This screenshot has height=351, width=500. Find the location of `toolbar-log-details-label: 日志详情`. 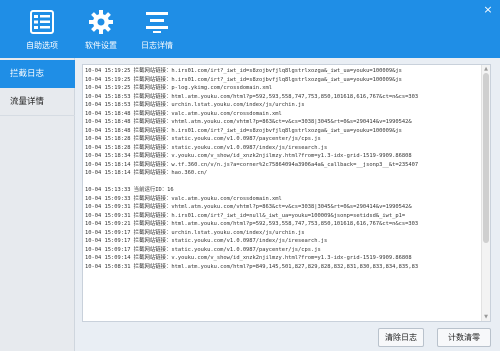

toolbar-log-details-label: 日志详情 is located at coordinates (157, 45).